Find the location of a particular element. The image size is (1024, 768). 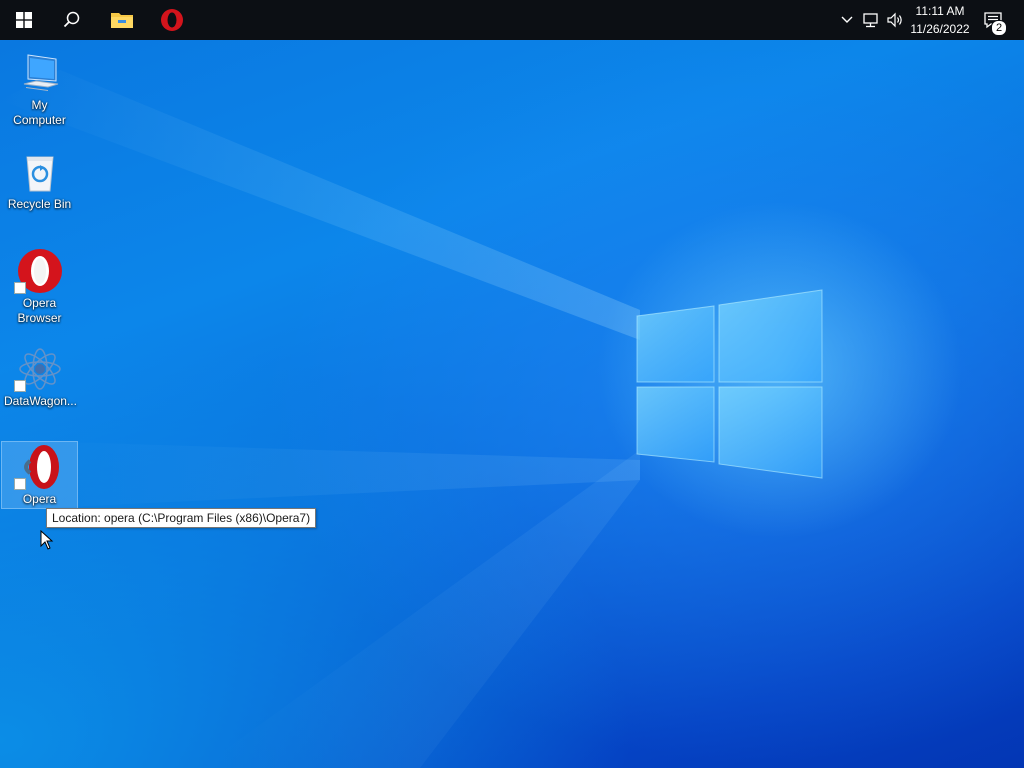

search-button is located at coordinates (72, 20).